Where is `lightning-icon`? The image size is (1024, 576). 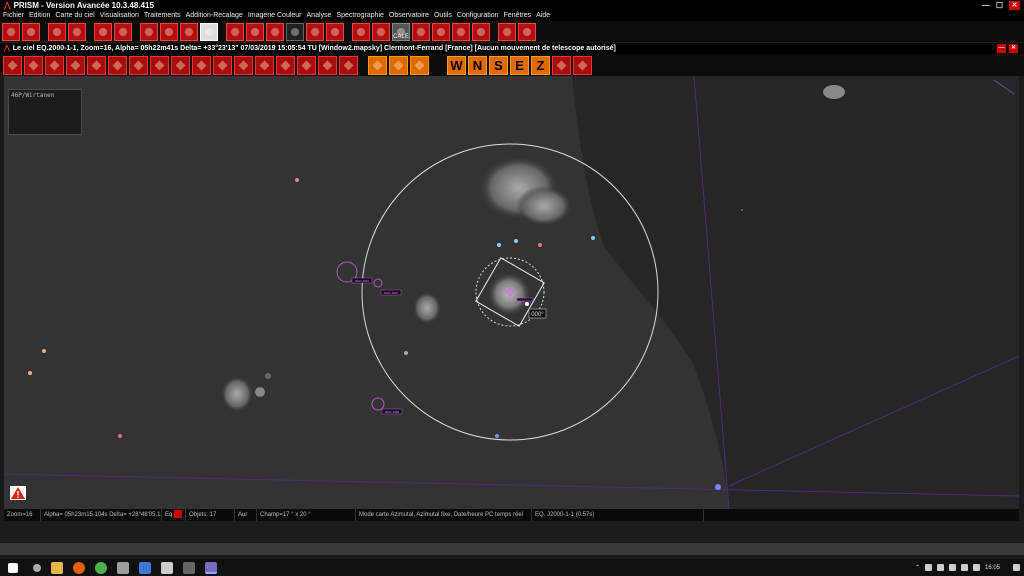
lightning-icon is located at coordinates (243, 65).